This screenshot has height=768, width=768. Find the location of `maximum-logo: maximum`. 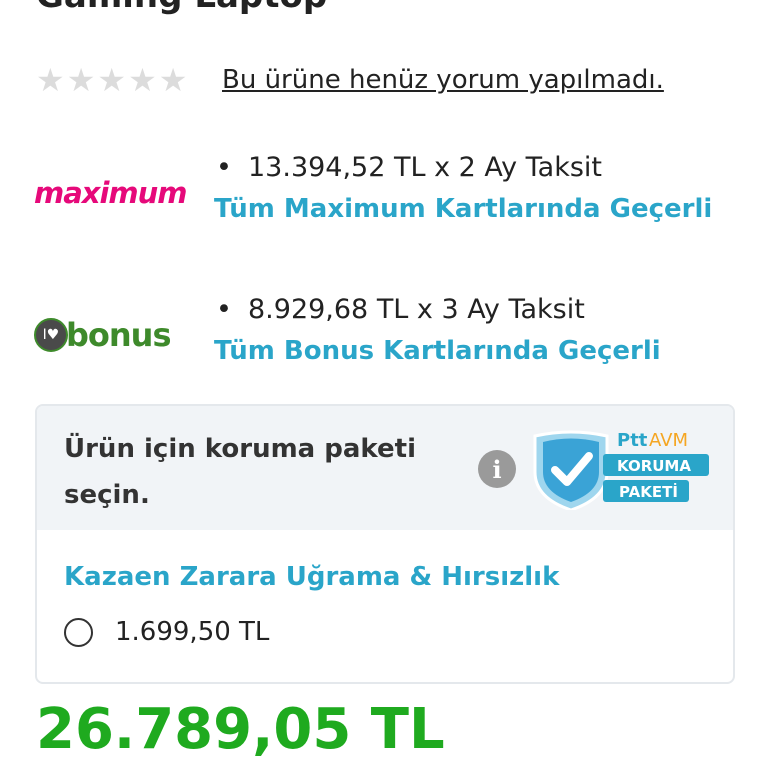

maximum-logo: maximum is located at coordinates (111, 193).